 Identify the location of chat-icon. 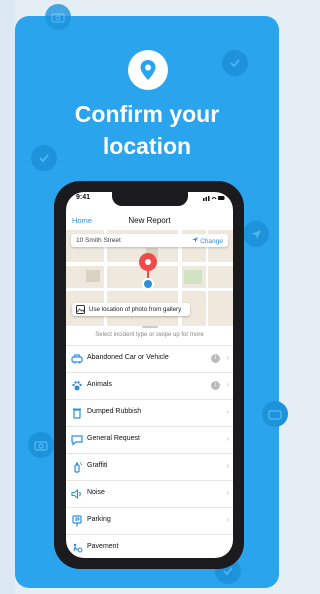
(77, 440).